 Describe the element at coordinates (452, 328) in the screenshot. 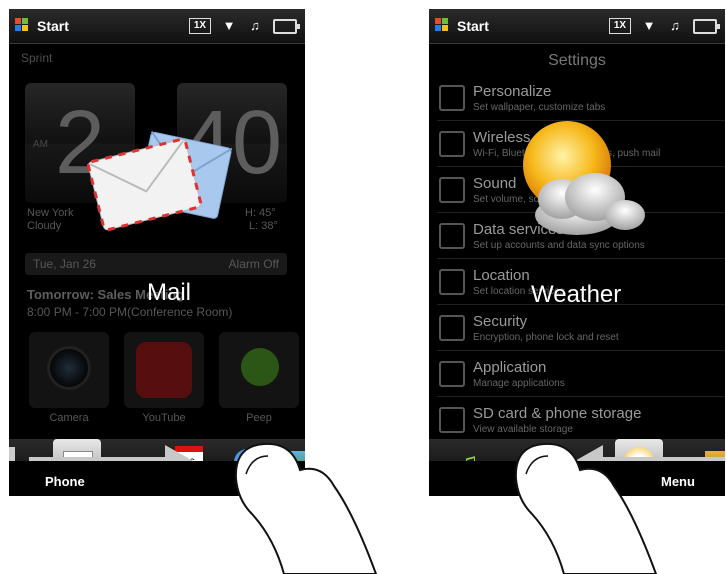

I see `lock-icon` at that location.